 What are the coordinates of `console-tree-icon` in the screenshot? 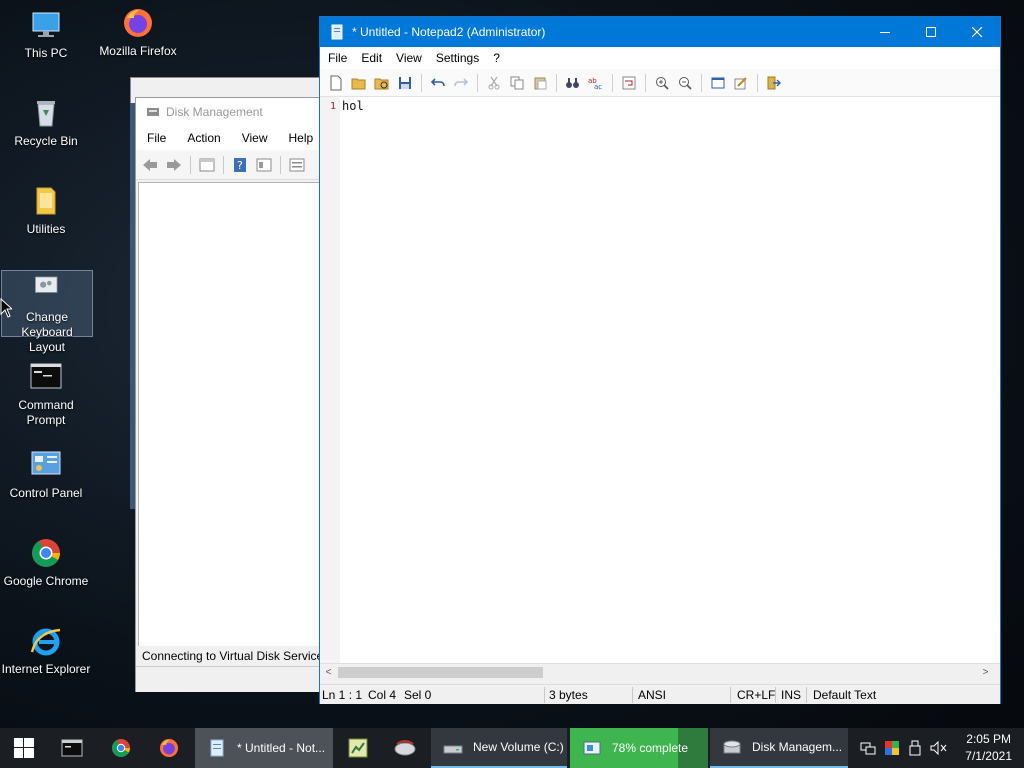 It's located at (207, 165).